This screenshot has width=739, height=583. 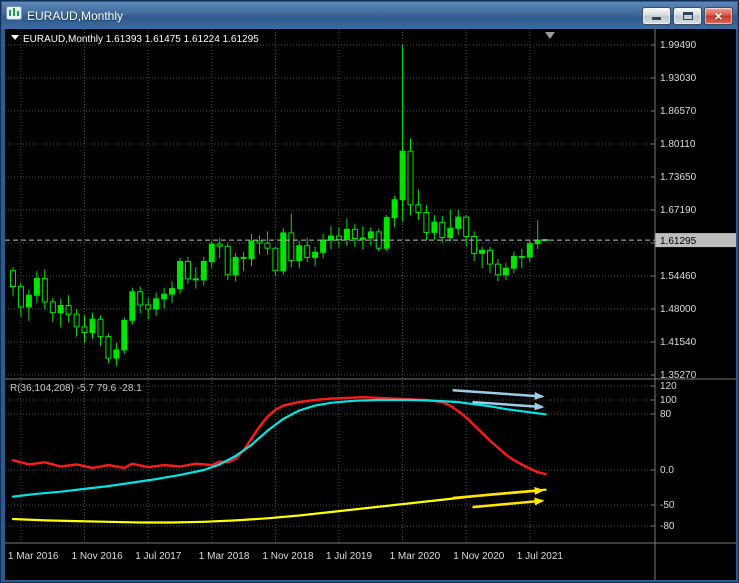 What do you see at coordinates (14, 15) in the screenshot?
I see `candlestick-chart-icon` at bounding box center [14, 15].